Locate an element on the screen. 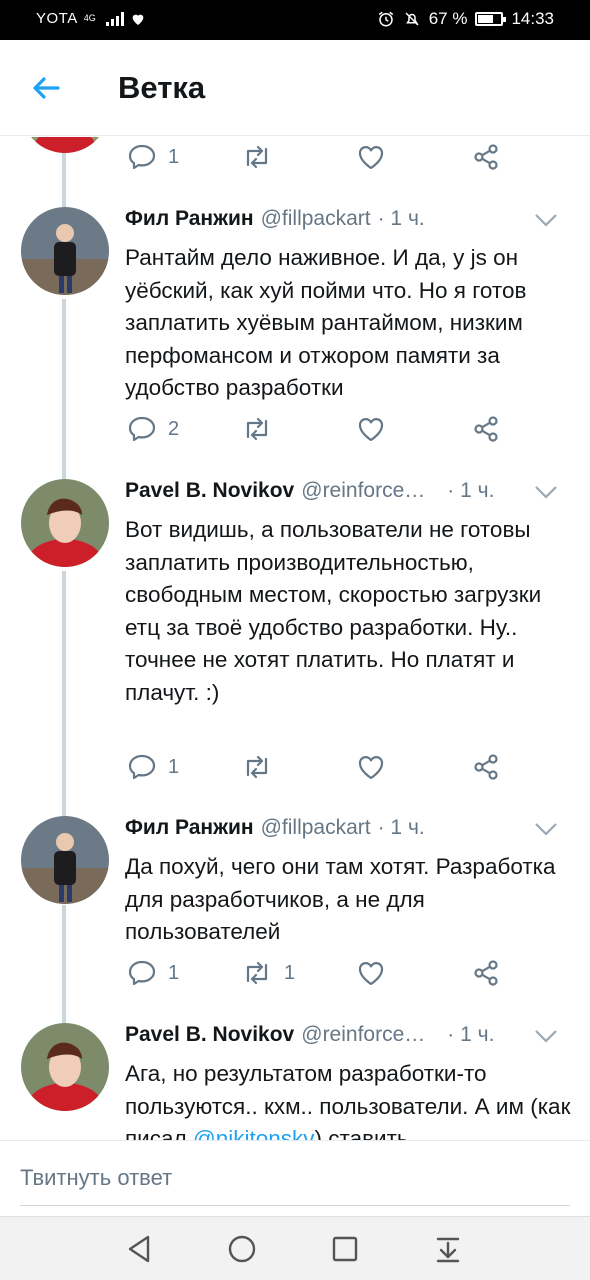 The height and width of the screenshot is (1280, 590). system-nav-bar is located at coordinates (295, 1248).